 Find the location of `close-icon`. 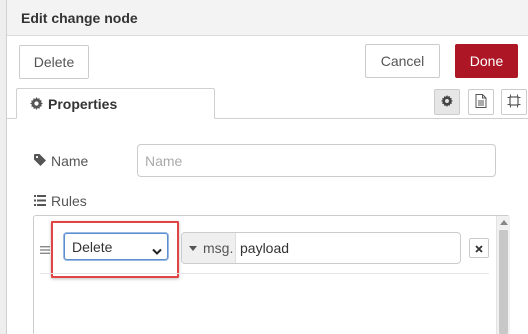

close-icon is located at coordinates (479, 248).